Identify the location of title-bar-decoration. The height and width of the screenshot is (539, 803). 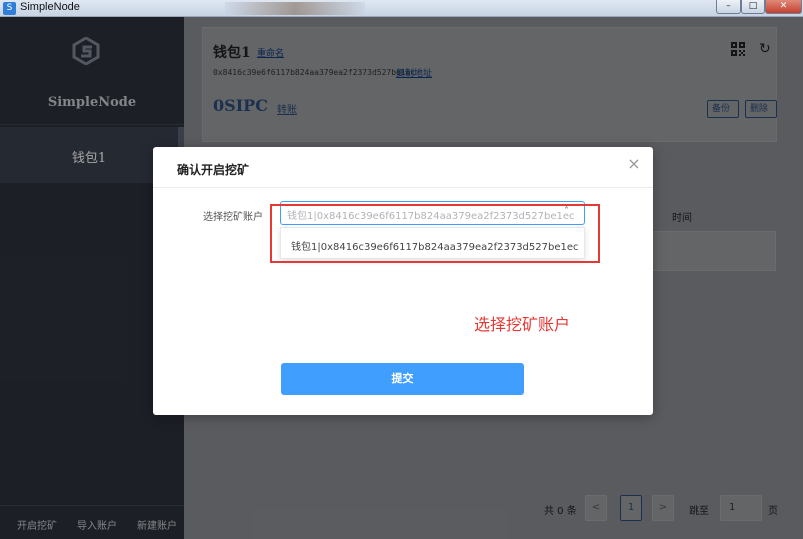
(295, 8).